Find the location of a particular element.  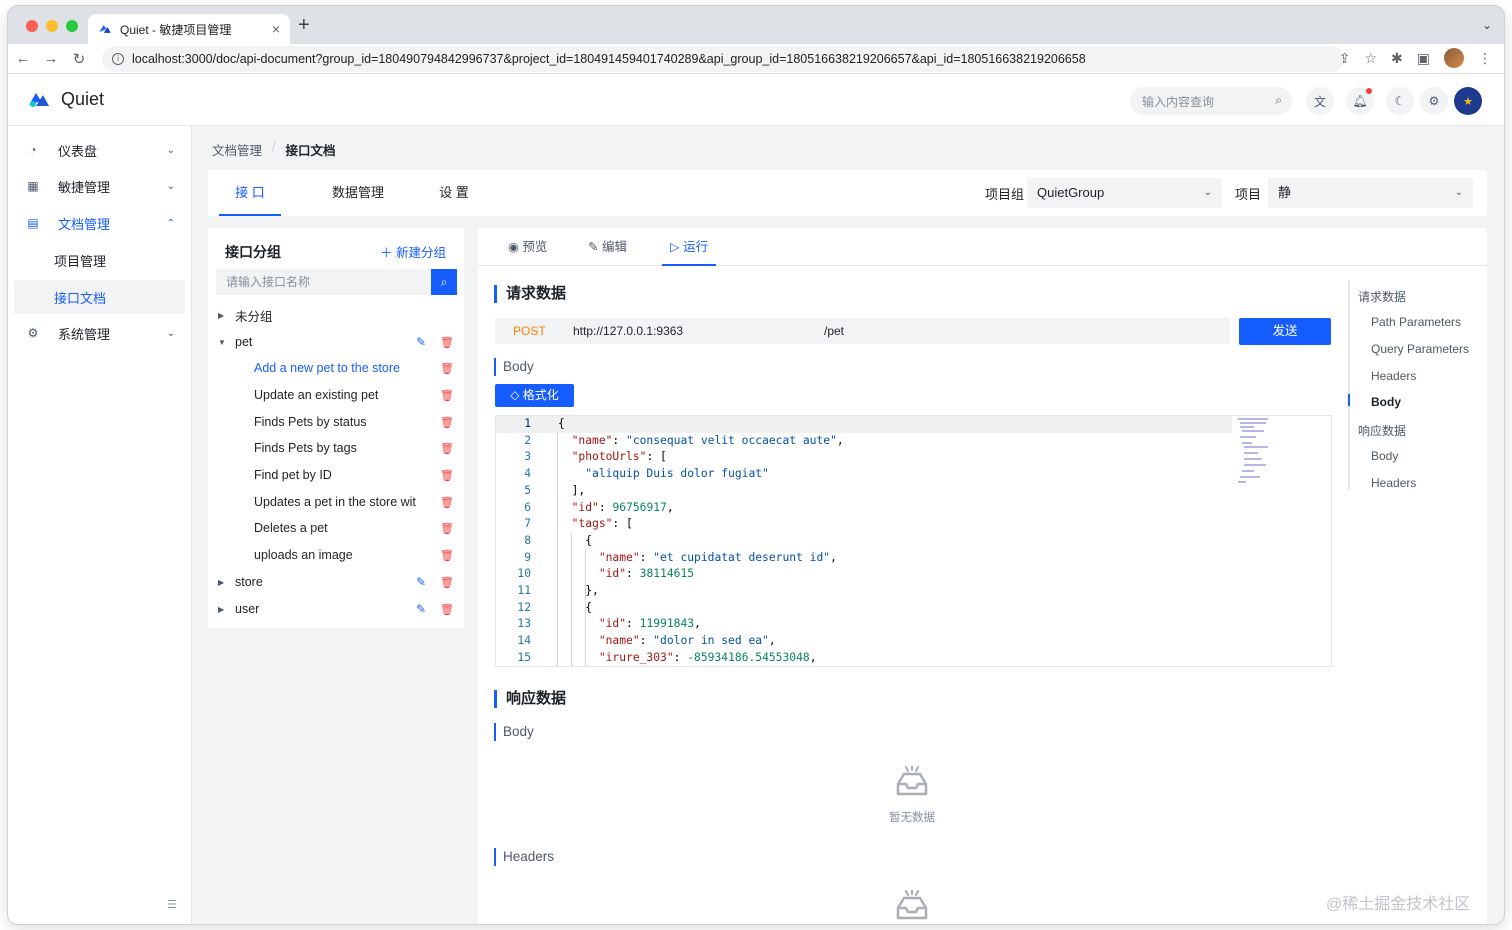

tab-api: 接 口 is located at coordinates (250, 193).